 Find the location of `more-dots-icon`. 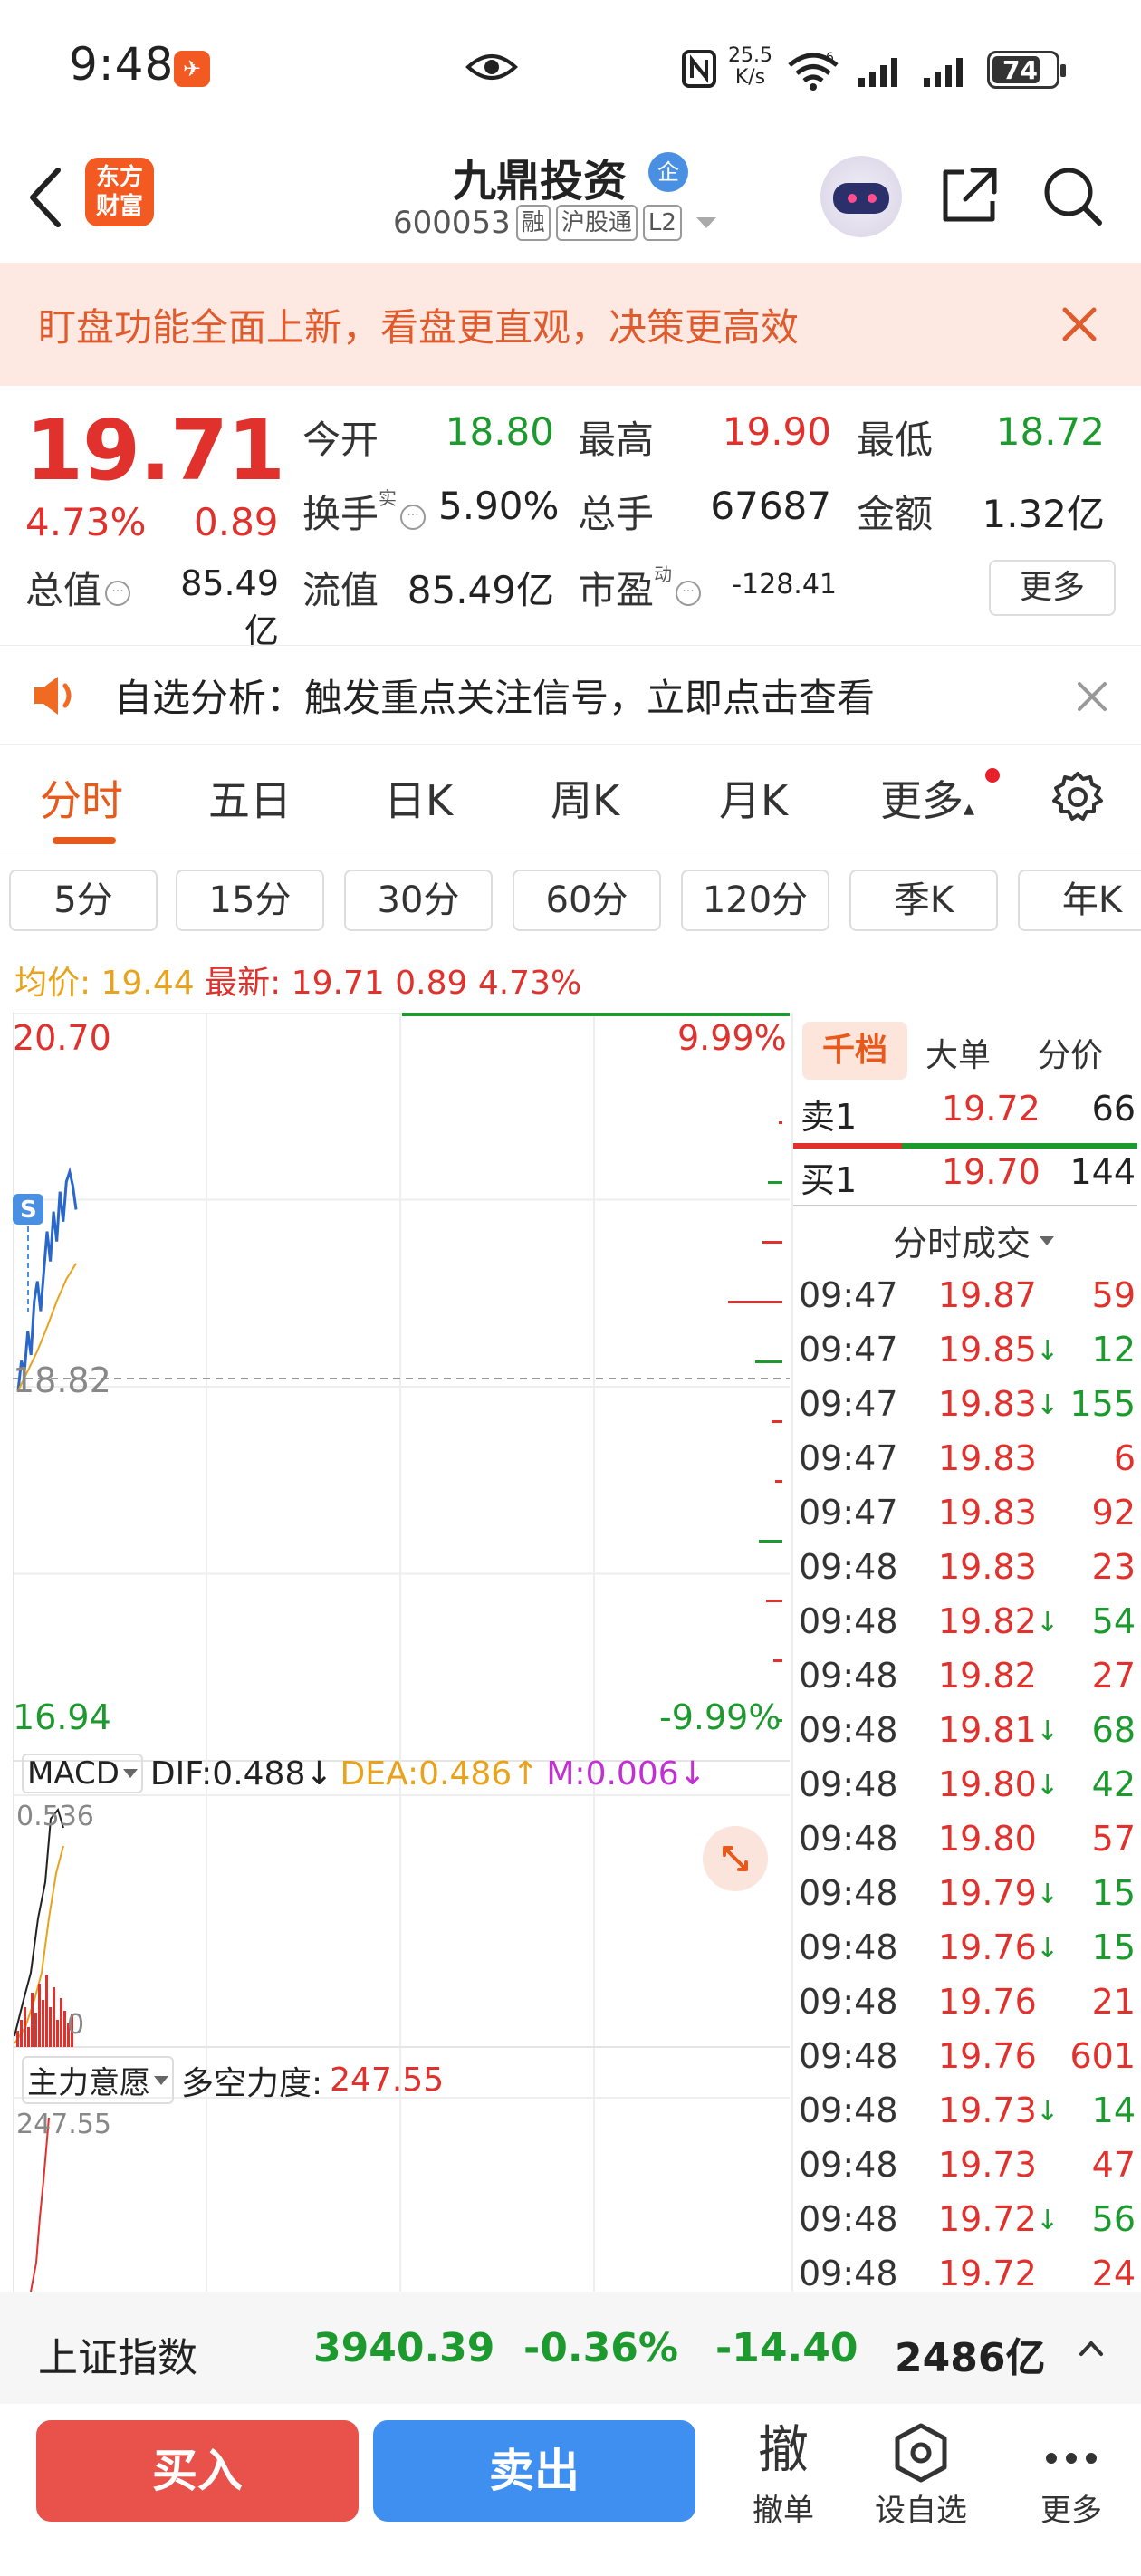

more-dots-icon is located at coordinates (1071, 2451).